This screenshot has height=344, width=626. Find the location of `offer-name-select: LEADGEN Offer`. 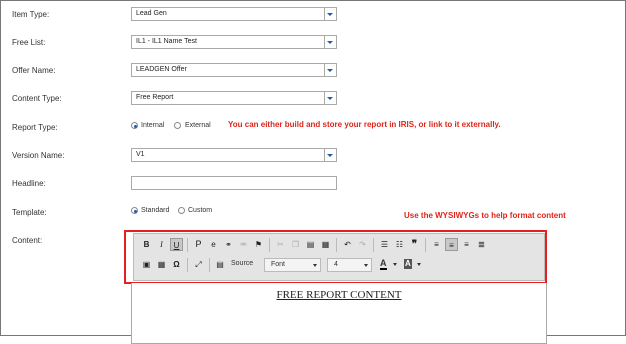

offer-name-select: LEADGEN Offer is located at coordinates (234, 70).